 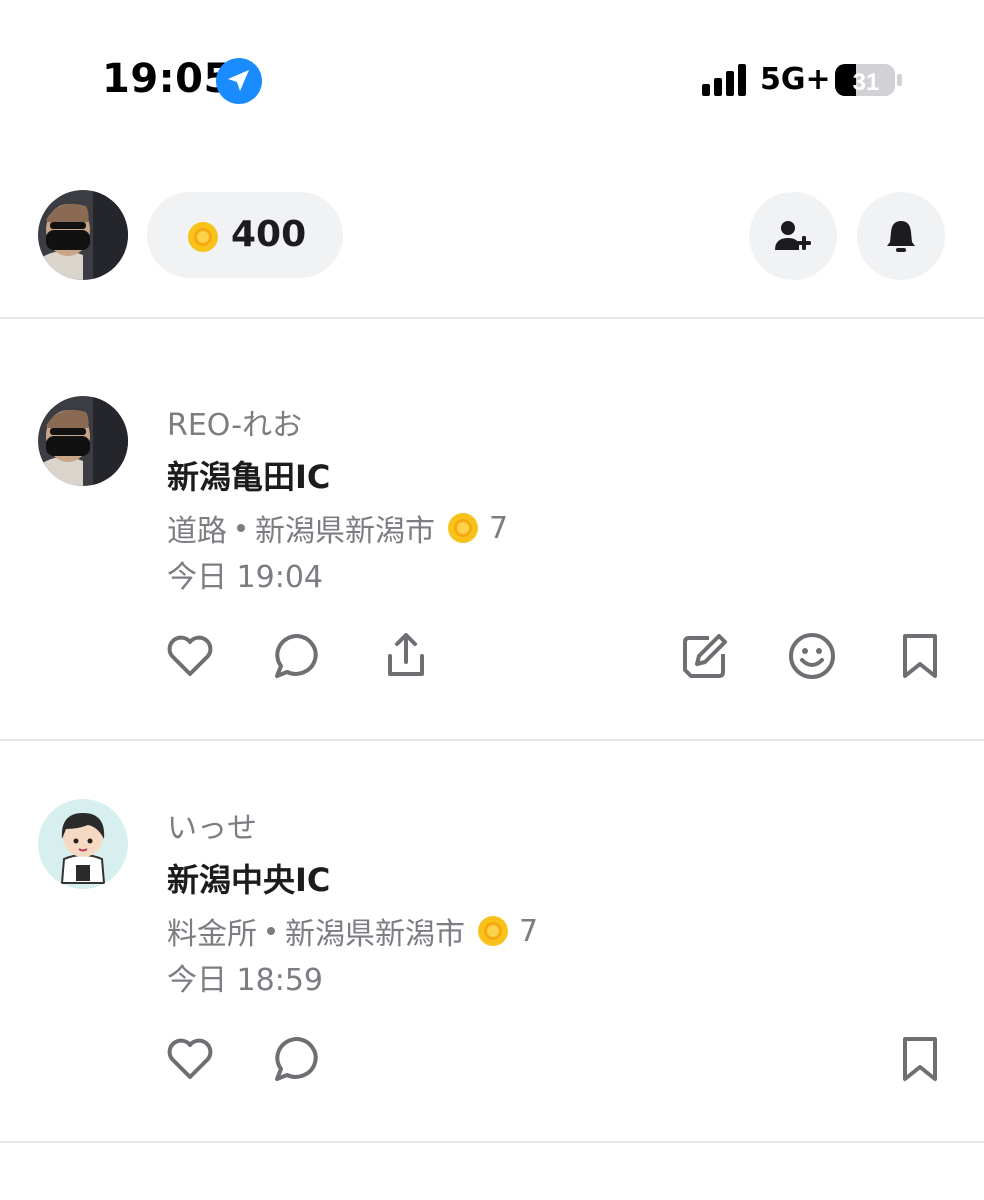 I want to click on post-meta: 料金所 新潟県新潟市 7, so click(x=352, y=931).